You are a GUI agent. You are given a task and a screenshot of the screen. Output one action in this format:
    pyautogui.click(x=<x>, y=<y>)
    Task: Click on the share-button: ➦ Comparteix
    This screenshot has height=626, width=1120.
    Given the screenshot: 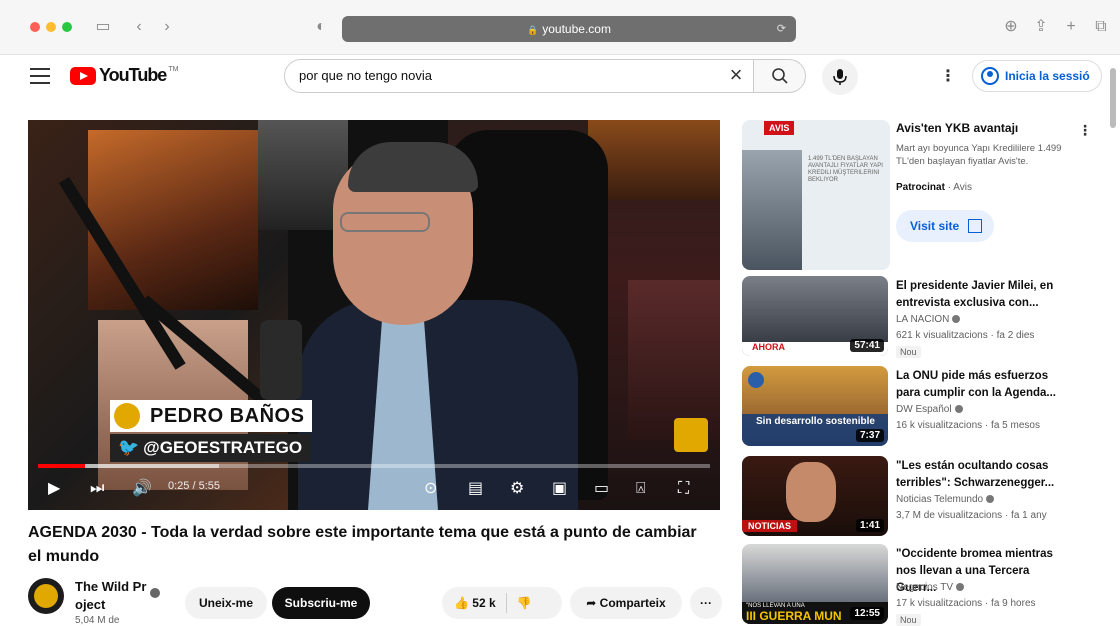 What is the action you would take?
    pyautogui.click(x=626, y=603)
    